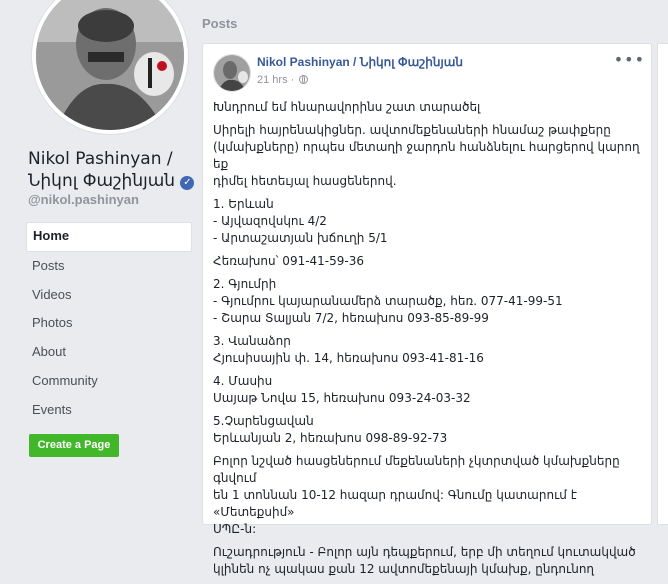 The height and width of the screenshot is (584, 668). I want to click on post-line: Հեռախոս՝ 091-41-59-36, so click(289, 261).